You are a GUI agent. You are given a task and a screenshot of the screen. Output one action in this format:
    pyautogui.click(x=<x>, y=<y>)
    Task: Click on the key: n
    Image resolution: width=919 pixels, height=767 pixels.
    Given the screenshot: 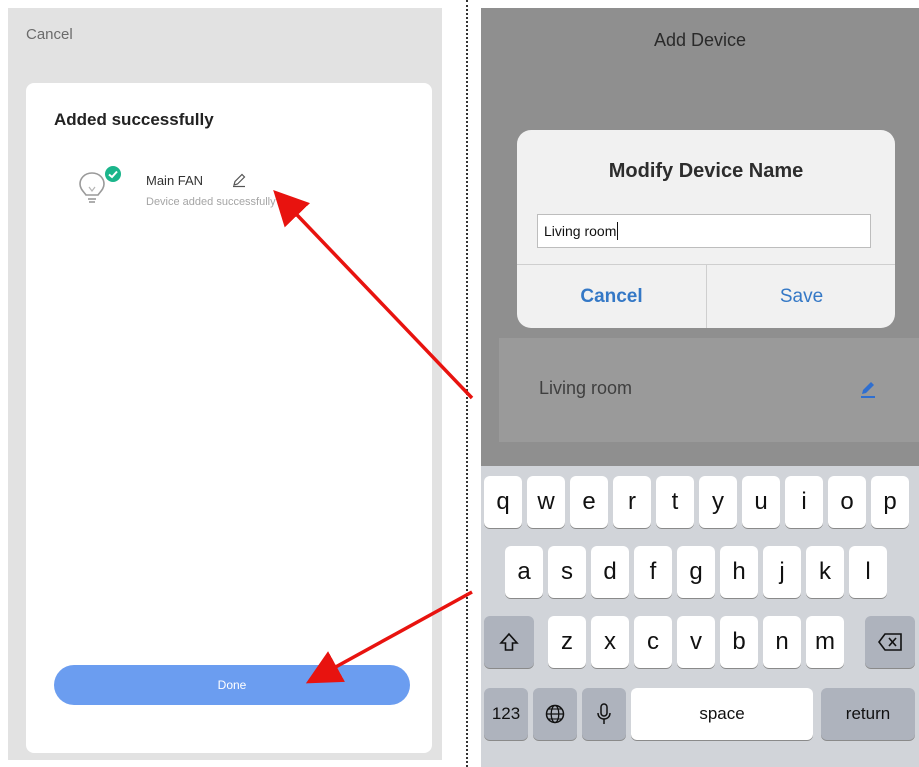 What is the action you would take?
    pyautogui.click(x=782, y=642)
    